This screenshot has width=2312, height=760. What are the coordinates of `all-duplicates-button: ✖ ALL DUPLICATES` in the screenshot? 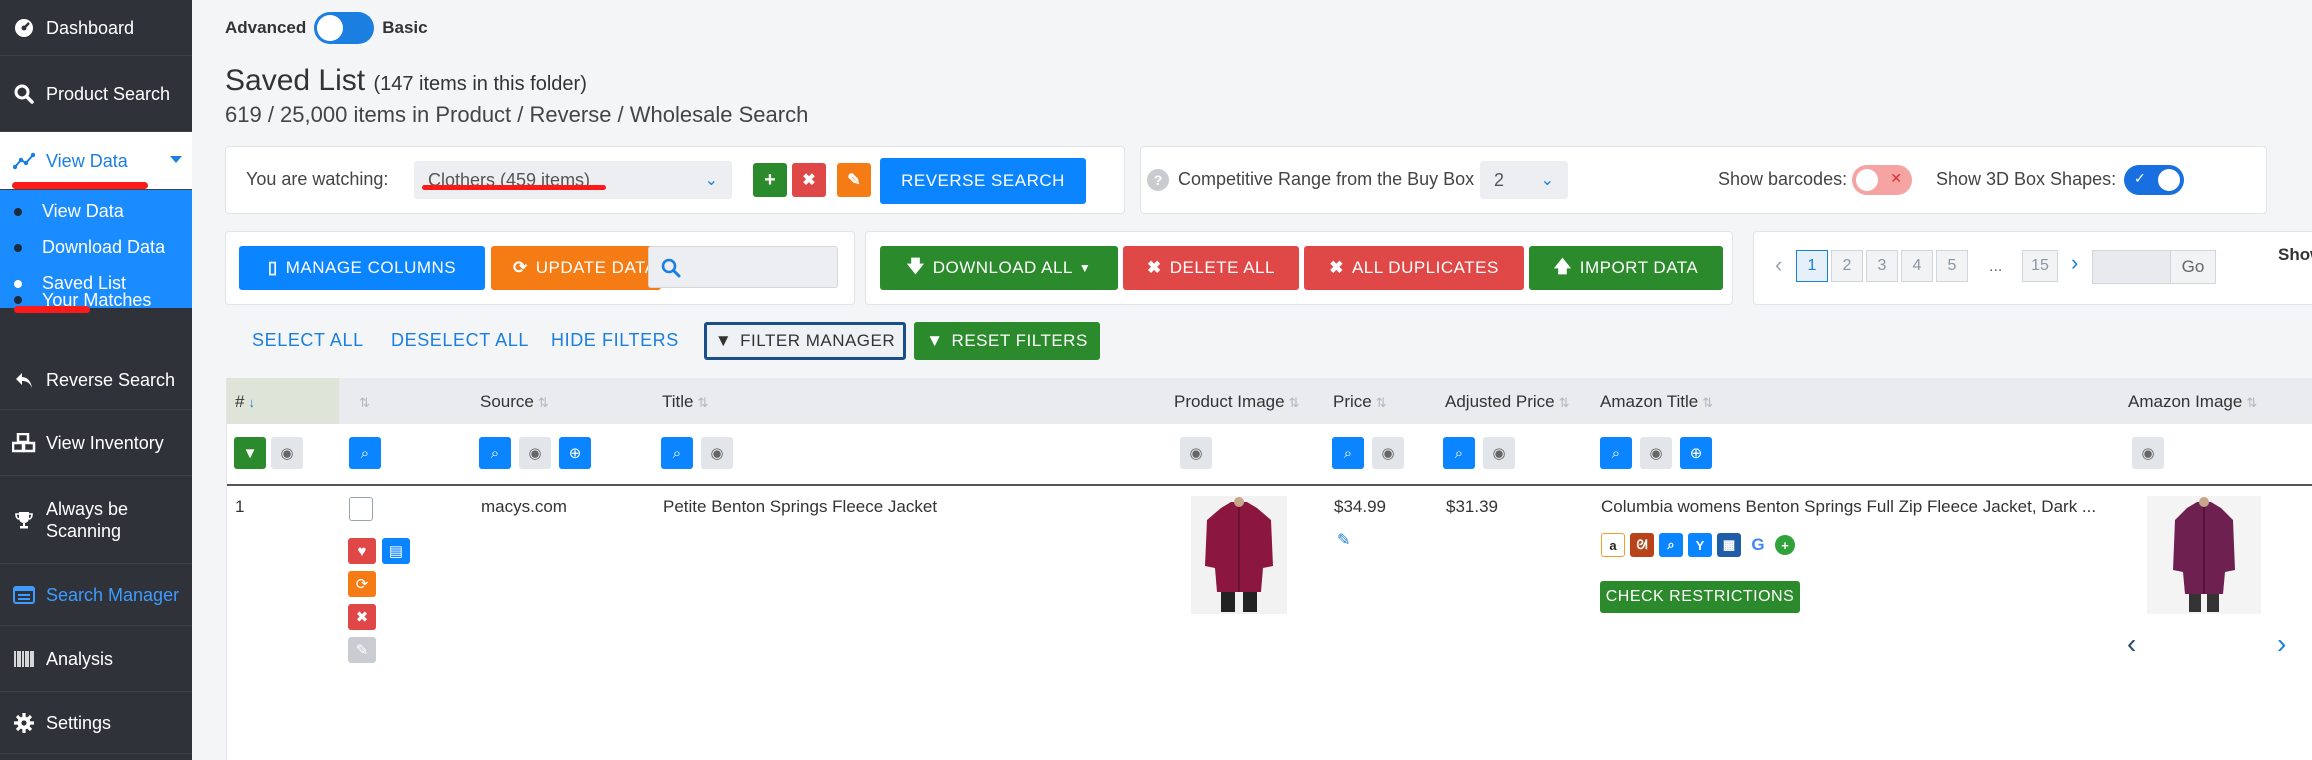 It's located at (1414, 268).